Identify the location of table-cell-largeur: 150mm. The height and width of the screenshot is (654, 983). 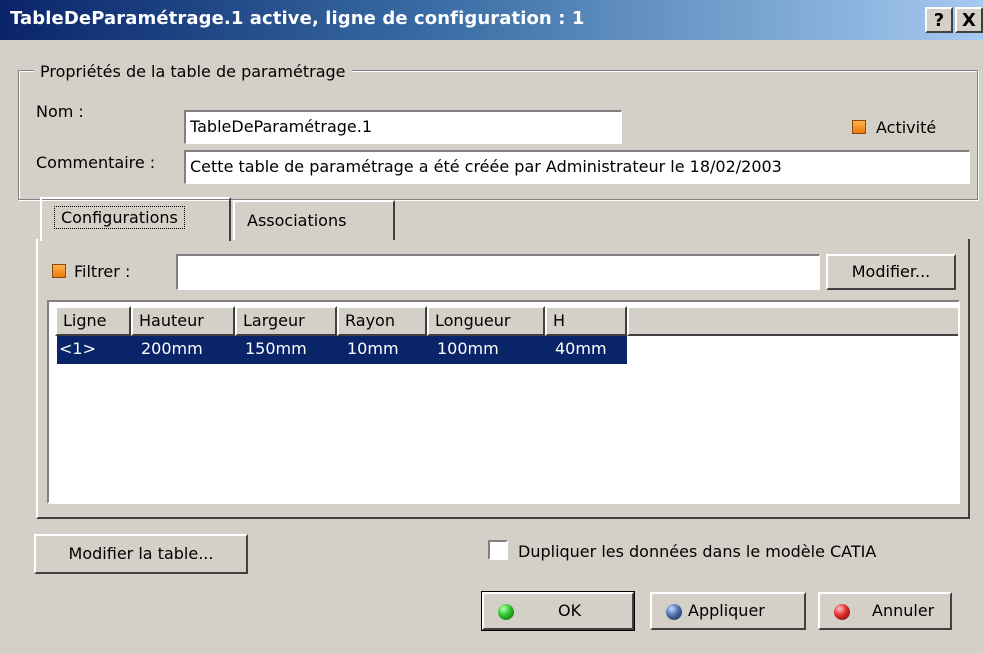
(276, 348).